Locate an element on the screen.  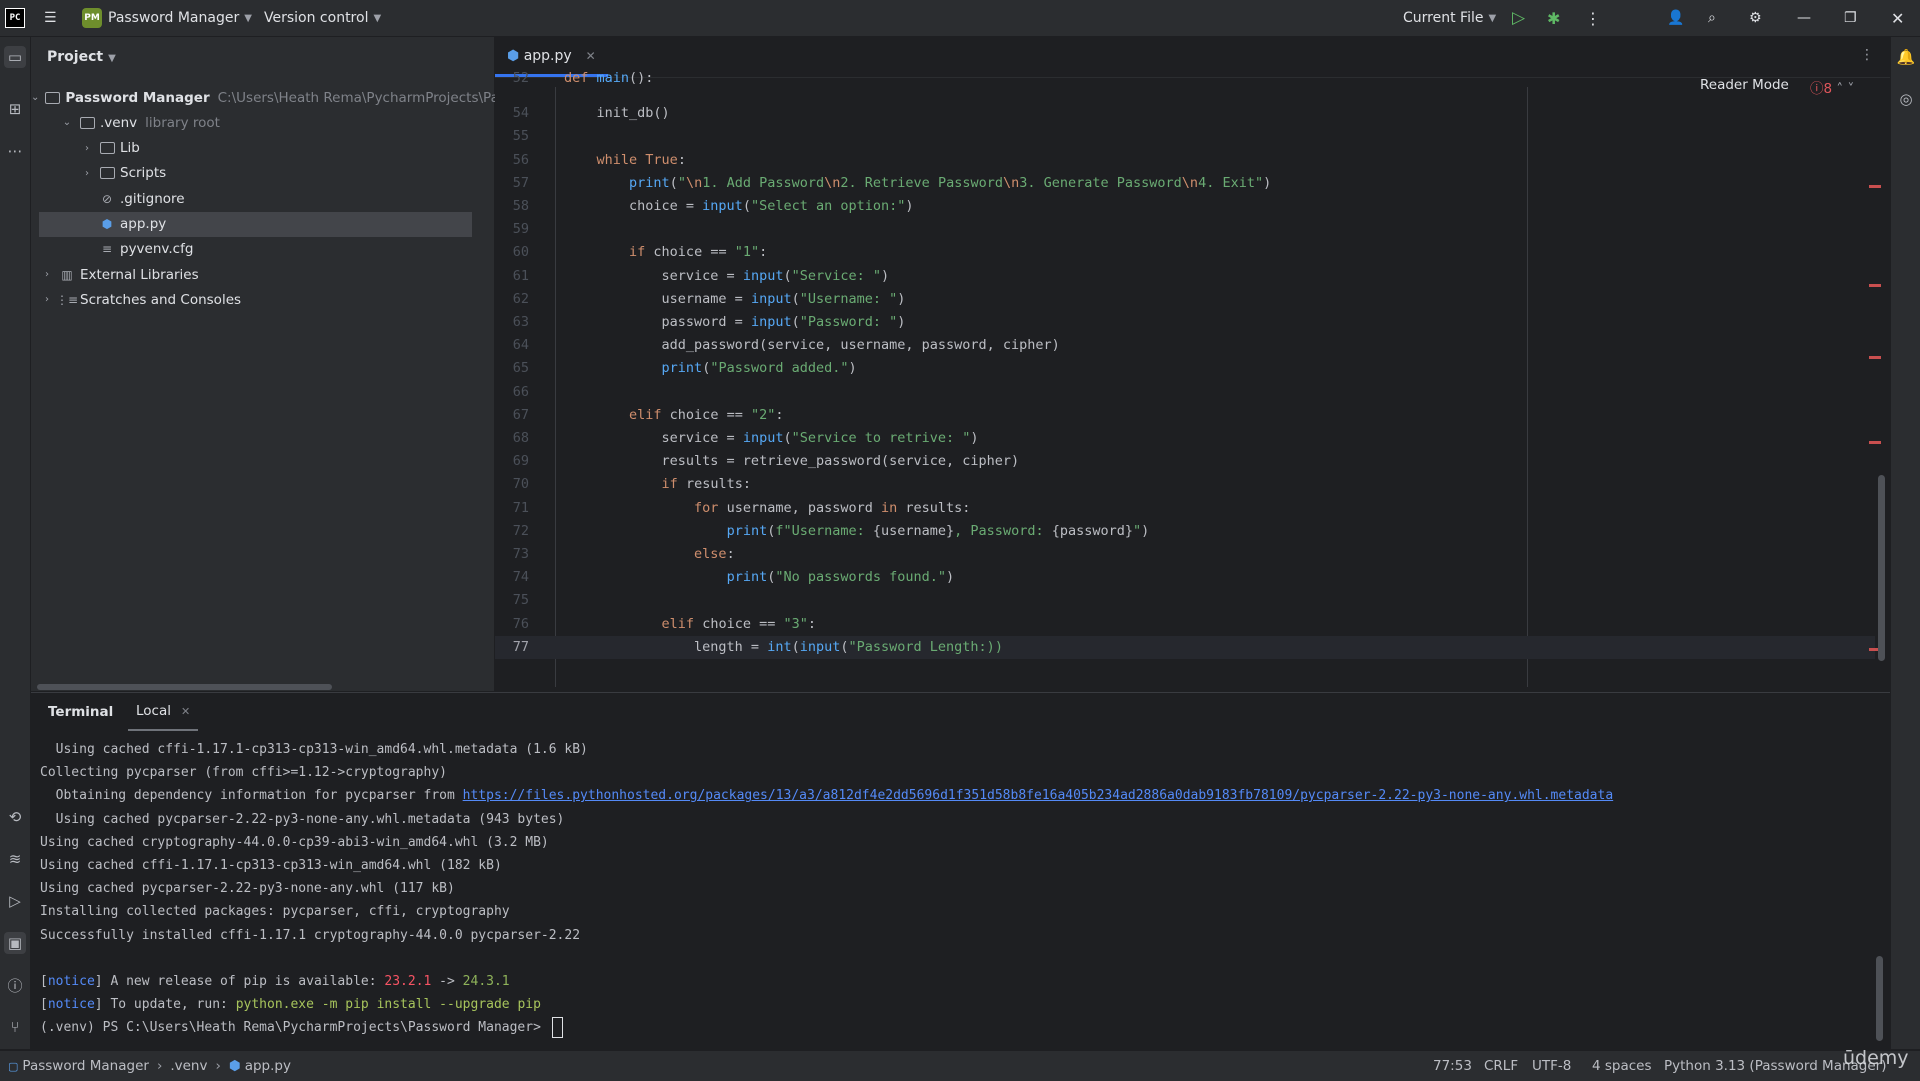
tree-item: ⬢ app.py is located at coordinates (255, 224).